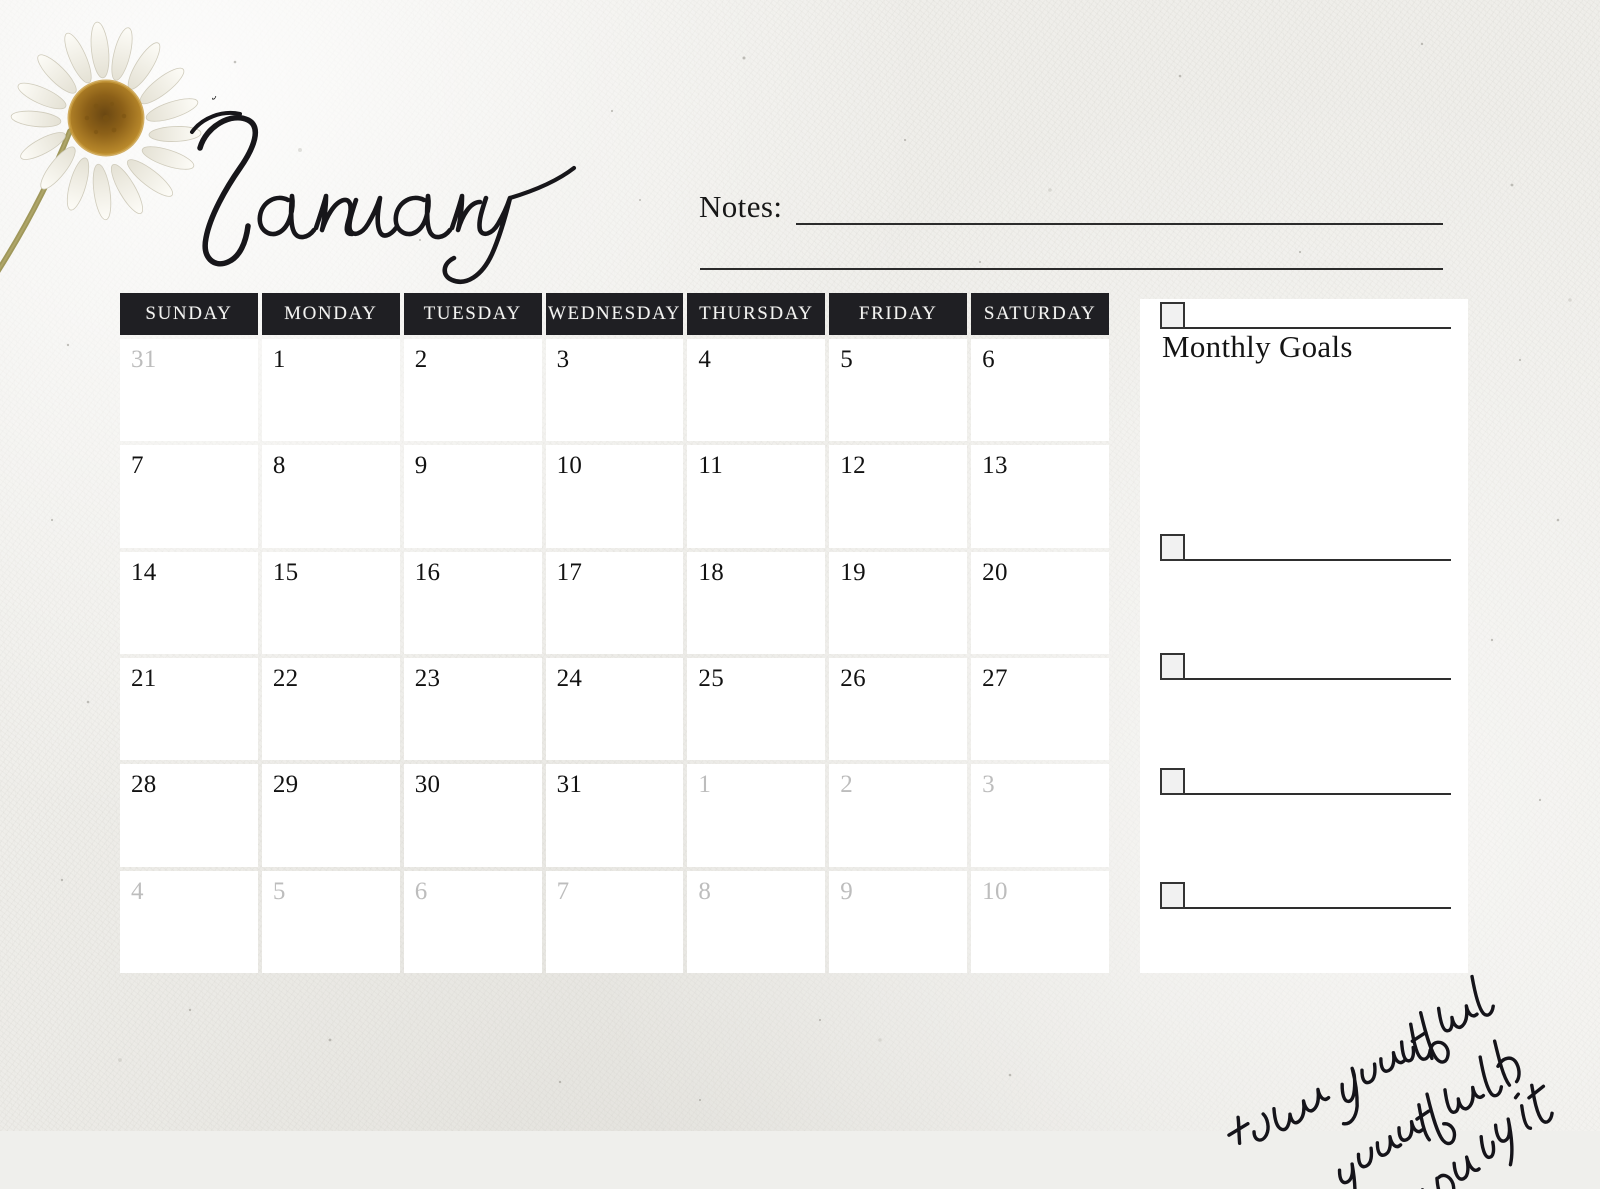 The height and width of the screenshot is (1189, 1600). Describe the element at coordinates (898, 602) in the screenshot. I see `day-cell: 19` at that location.